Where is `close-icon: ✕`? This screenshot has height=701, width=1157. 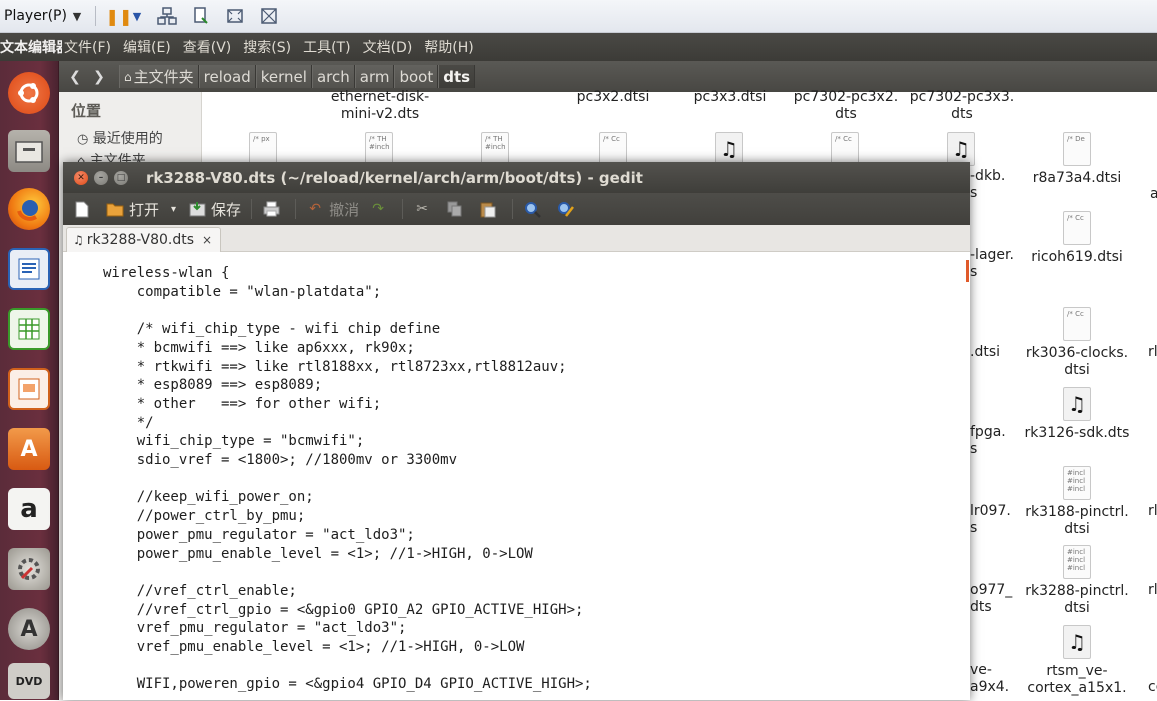
close-icon: ✕ is located at coordinates (81, 177).